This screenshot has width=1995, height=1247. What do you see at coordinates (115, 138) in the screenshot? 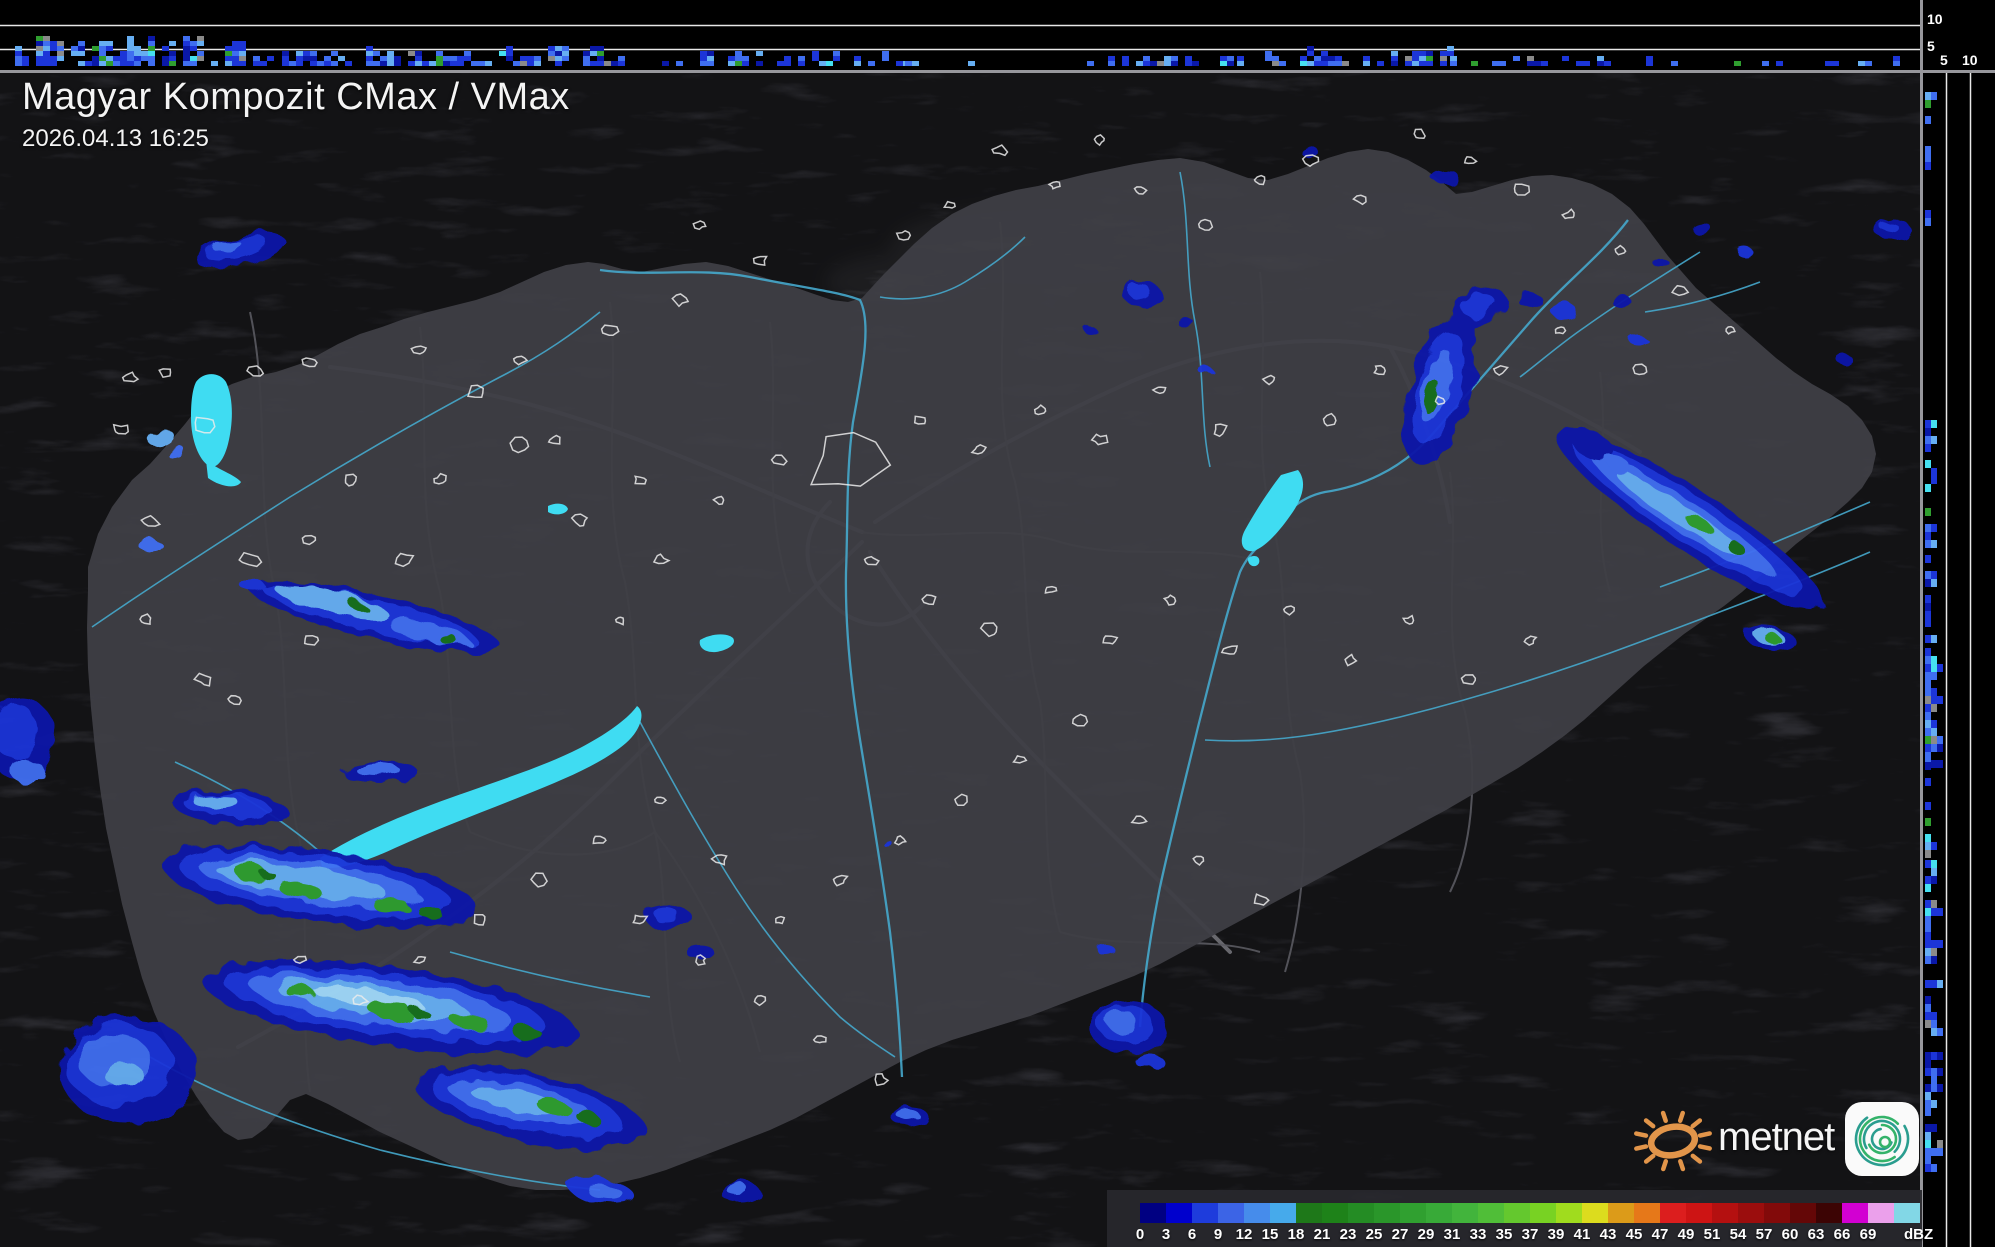
I see `timestamp: 2026.04.13 16:25` at bounding box center [115, 138].